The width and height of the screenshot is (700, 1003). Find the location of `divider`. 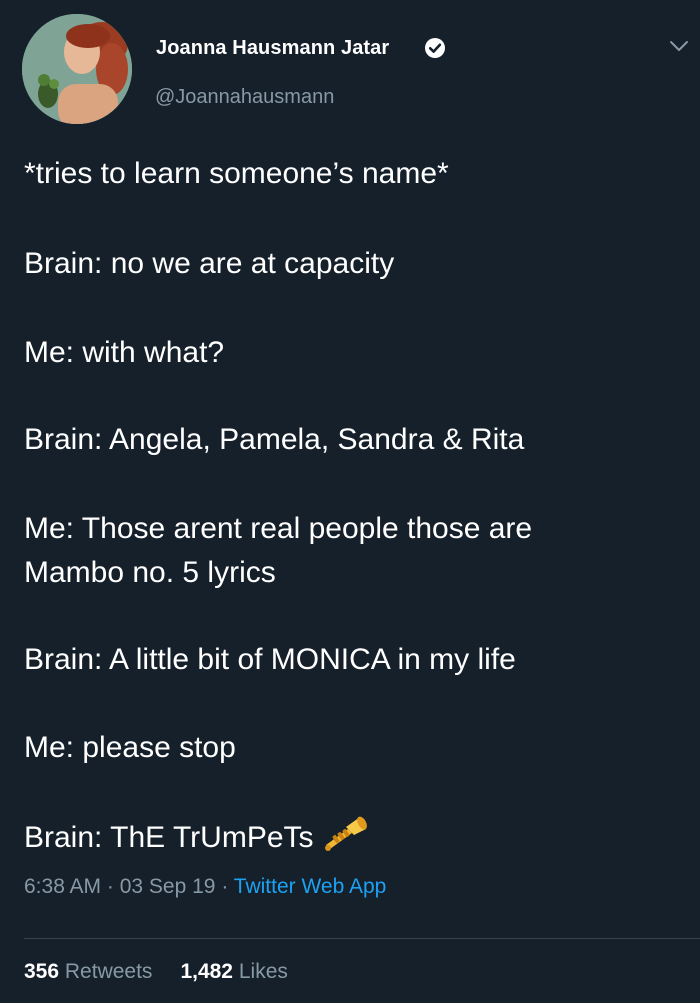

divider is located at coordinates (362, 938).